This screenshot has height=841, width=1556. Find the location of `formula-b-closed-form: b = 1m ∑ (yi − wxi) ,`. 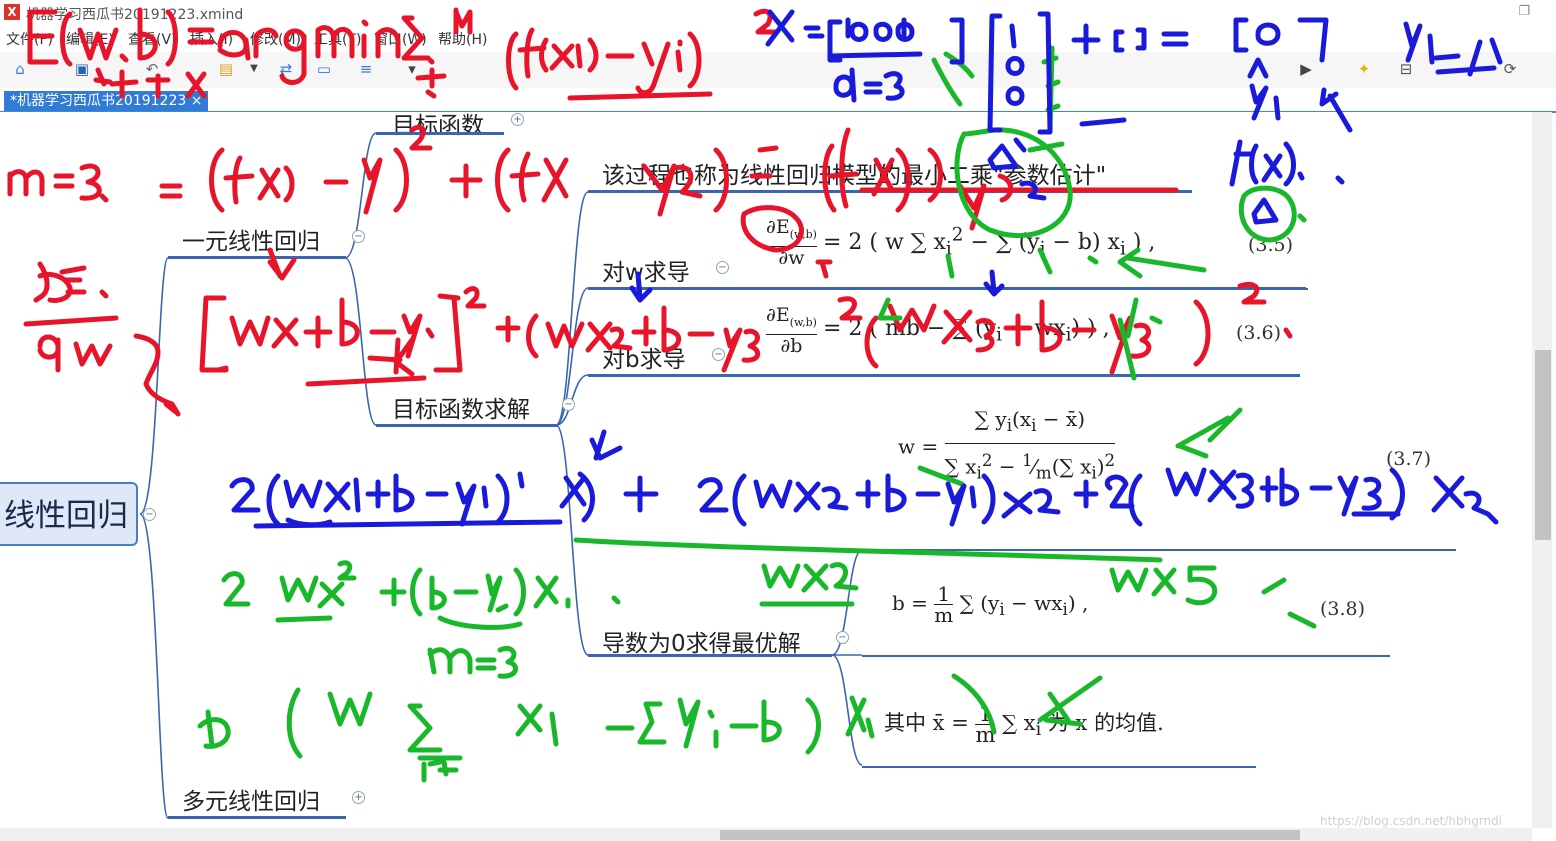

formula-b-closed-form: b = 1m ∑ (yi − wxi) , is located at coordinates (990, 604).